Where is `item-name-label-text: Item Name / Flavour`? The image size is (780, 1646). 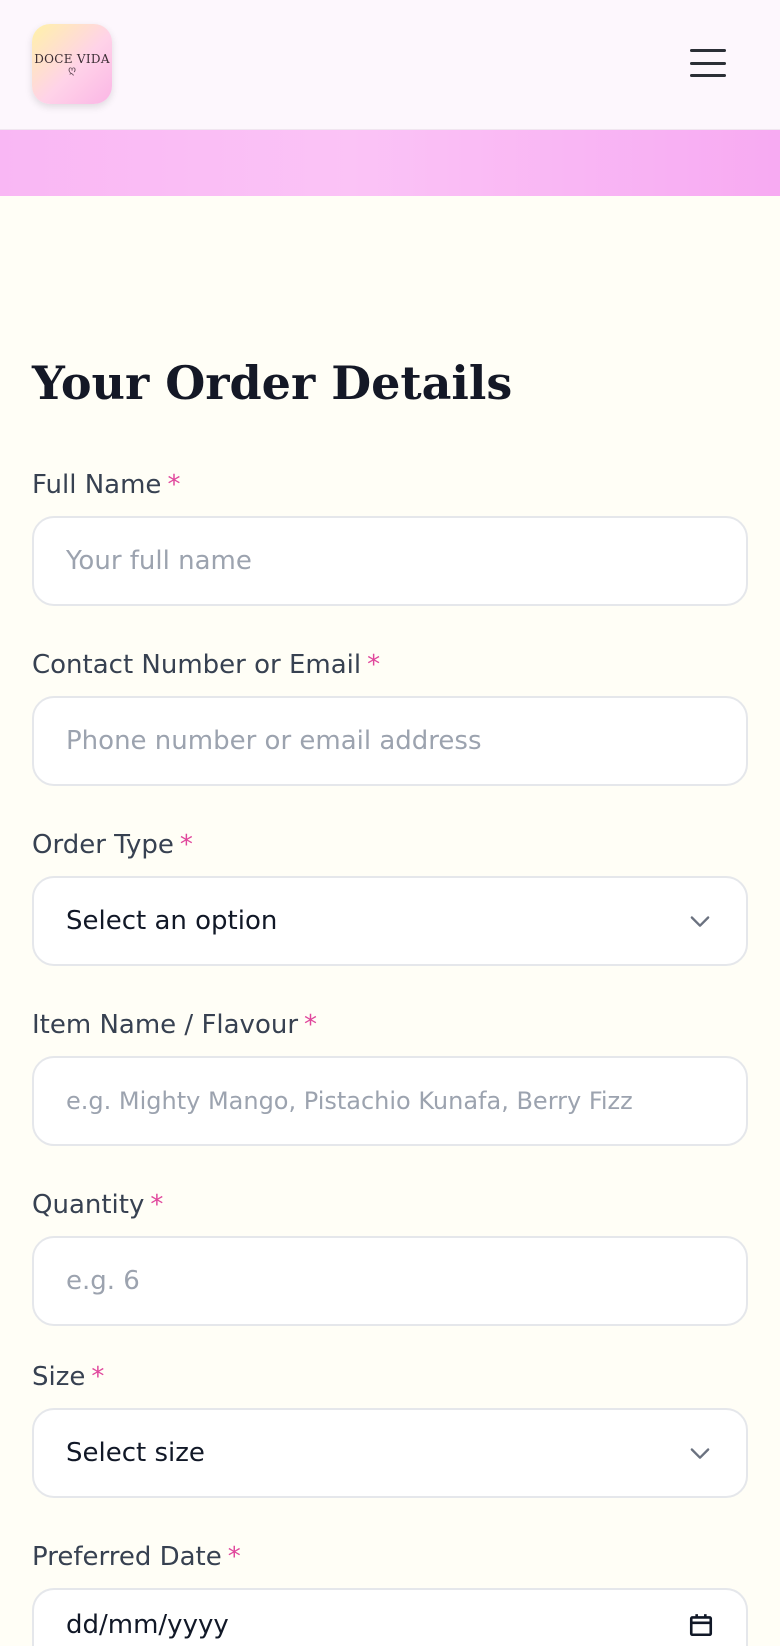 item-name-label-text: Item Name / Flavour is located at coordinates (165, 1025).